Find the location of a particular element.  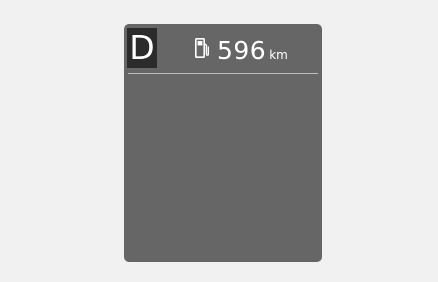

range-value: 596 is located at coordinates (242, 50).